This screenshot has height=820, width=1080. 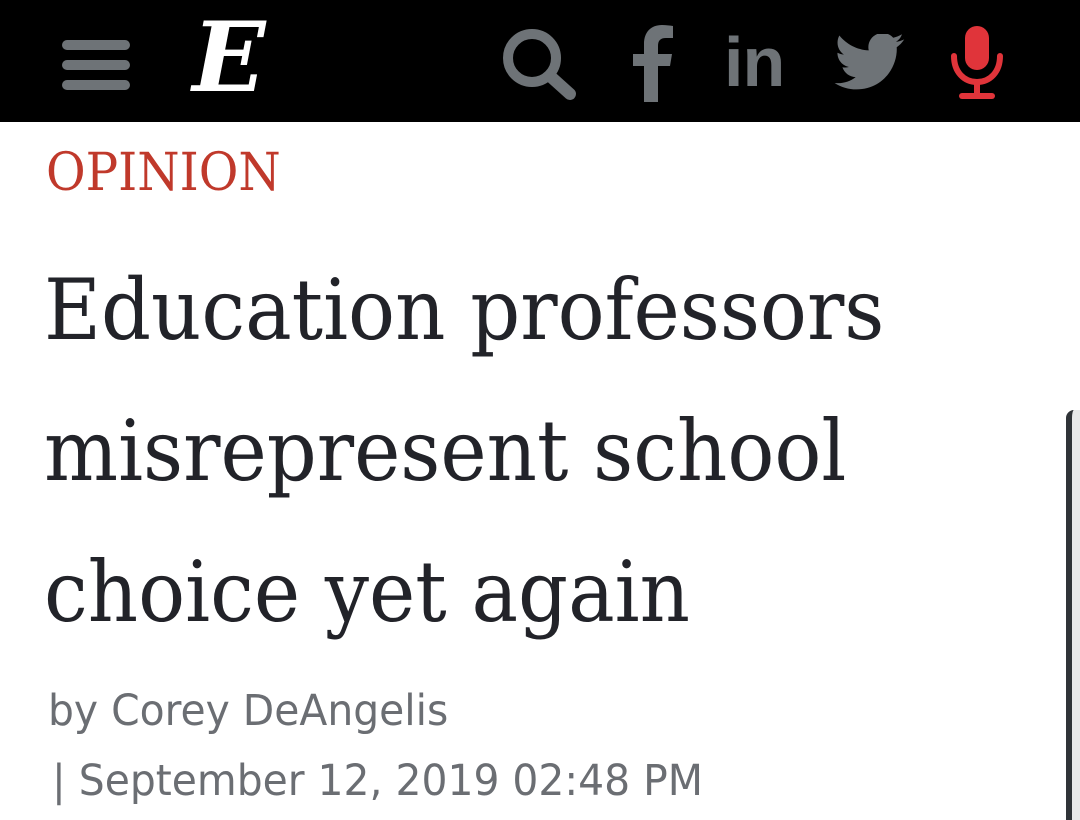 I want to click on headline-line: choice yet again, so click(x=367, y=592).